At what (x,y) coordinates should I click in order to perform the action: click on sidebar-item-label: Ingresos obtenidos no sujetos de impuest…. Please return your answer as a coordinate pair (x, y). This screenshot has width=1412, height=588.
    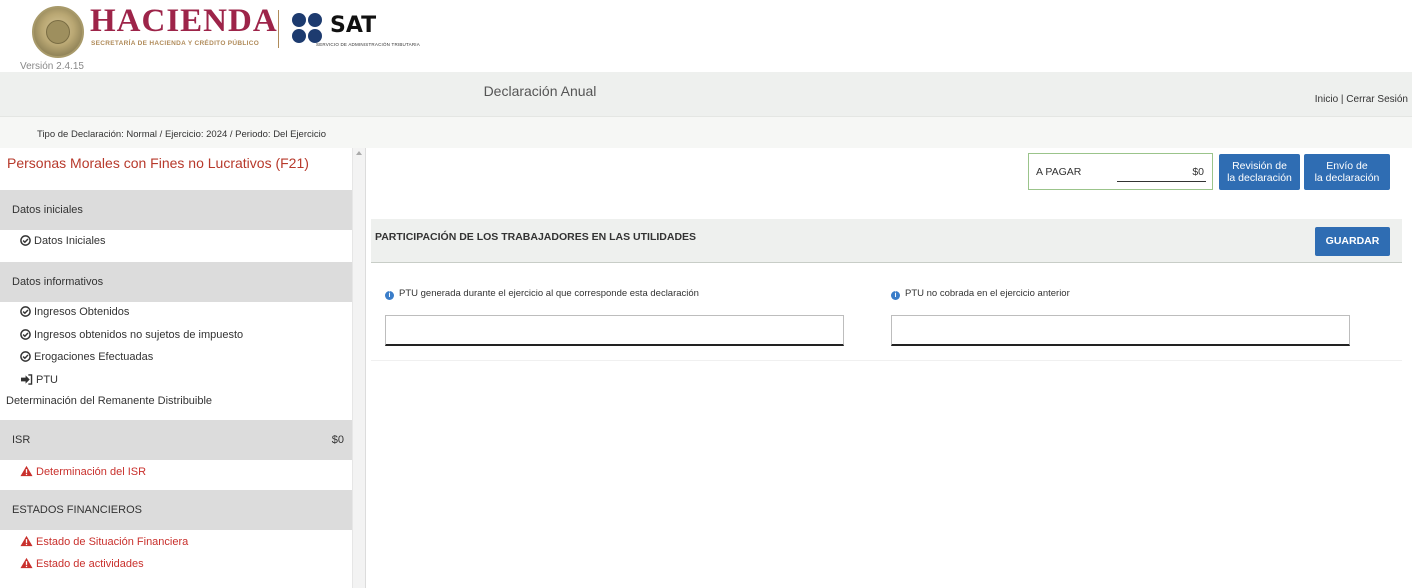
    Looking at the image, I should click on (139, 335).